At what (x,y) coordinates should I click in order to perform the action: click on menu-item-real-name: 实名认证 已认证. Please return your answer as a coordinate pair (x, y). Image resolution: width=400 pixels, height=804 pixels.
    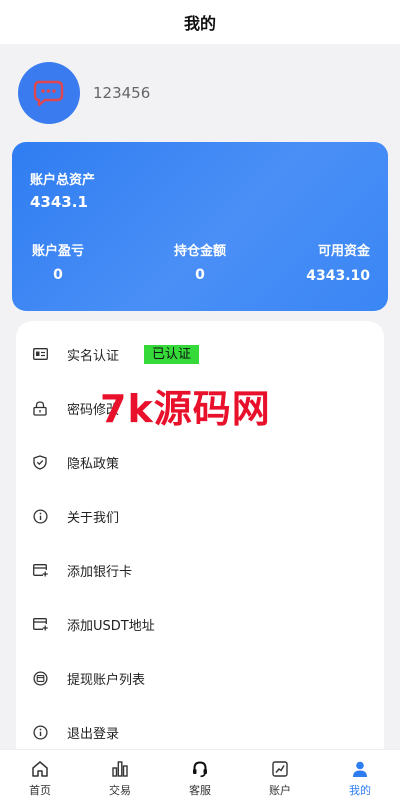
    Looking at the image, I should click on (200, 354).